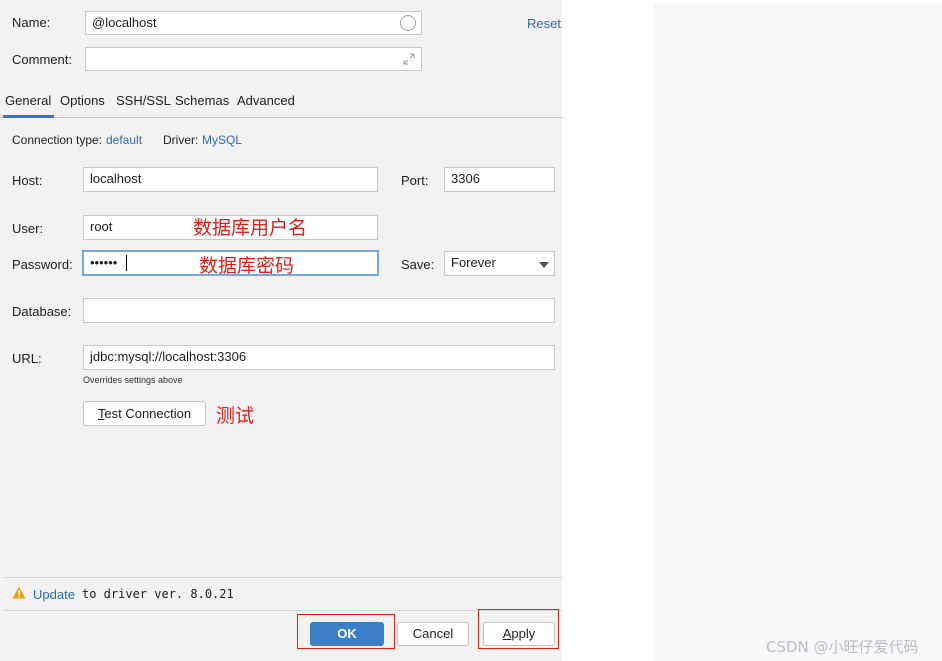  I want to click on csdn-watermark: CSDN @小旺仔爱代码, so click(842, 647).